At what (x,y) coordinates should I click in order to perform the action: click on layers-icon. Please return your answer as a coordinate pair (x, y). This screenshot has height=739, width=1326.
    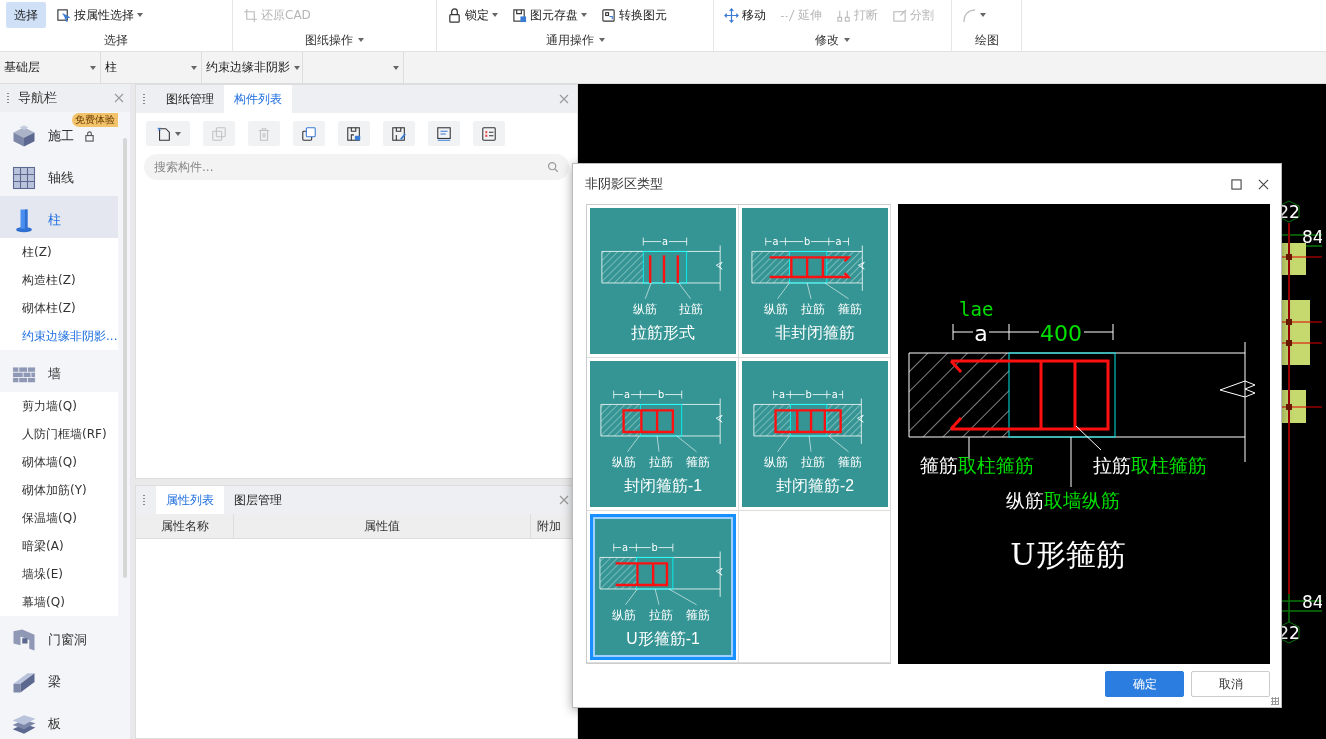
    Looking at the image, I should click on (309, 133).